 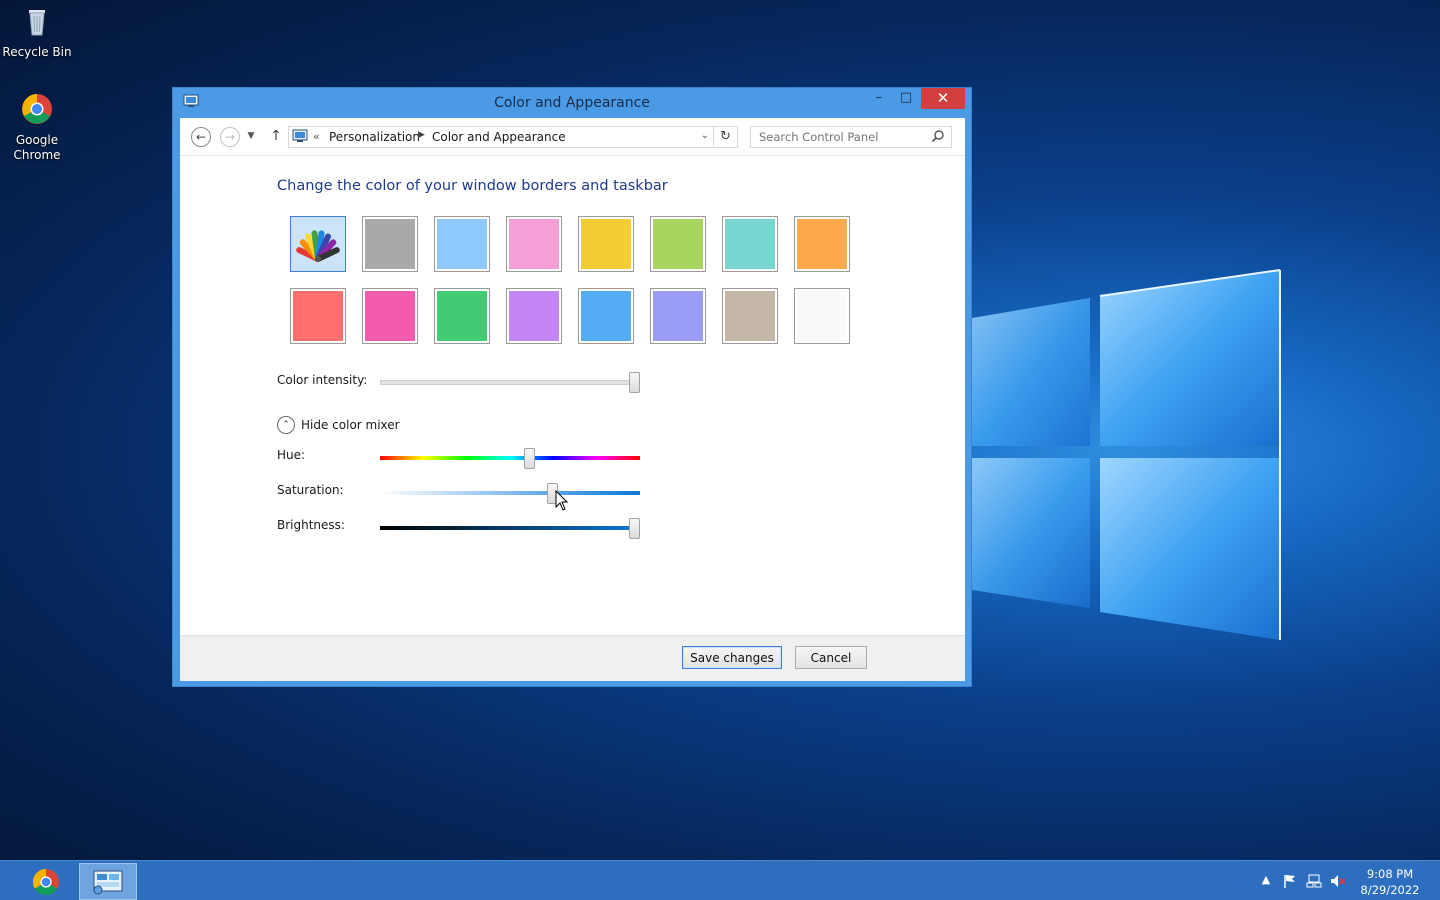 I want to click on action-center-flag-icon, so click(x=1290, y=881).